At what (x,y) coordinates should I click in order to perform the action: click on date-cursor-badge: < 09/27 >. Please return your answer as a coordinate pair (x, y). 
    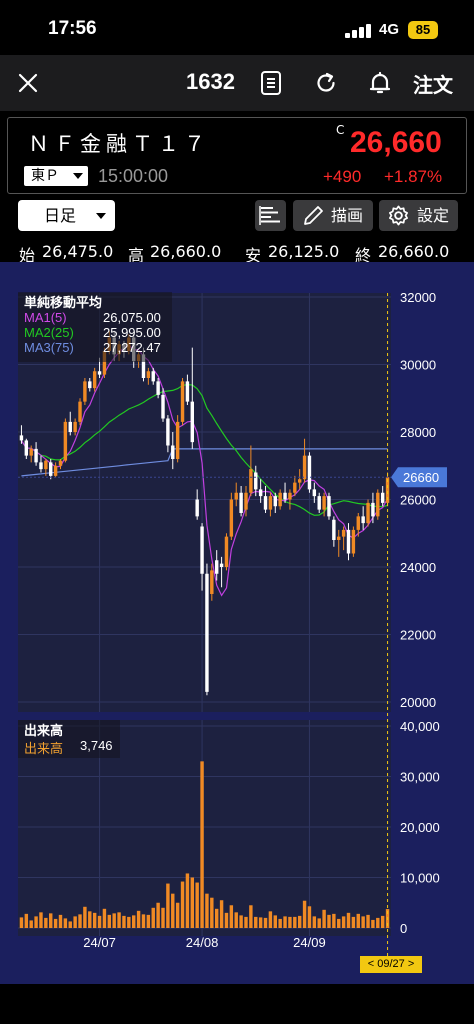
    Looking at the image, I should click on (391, 964).